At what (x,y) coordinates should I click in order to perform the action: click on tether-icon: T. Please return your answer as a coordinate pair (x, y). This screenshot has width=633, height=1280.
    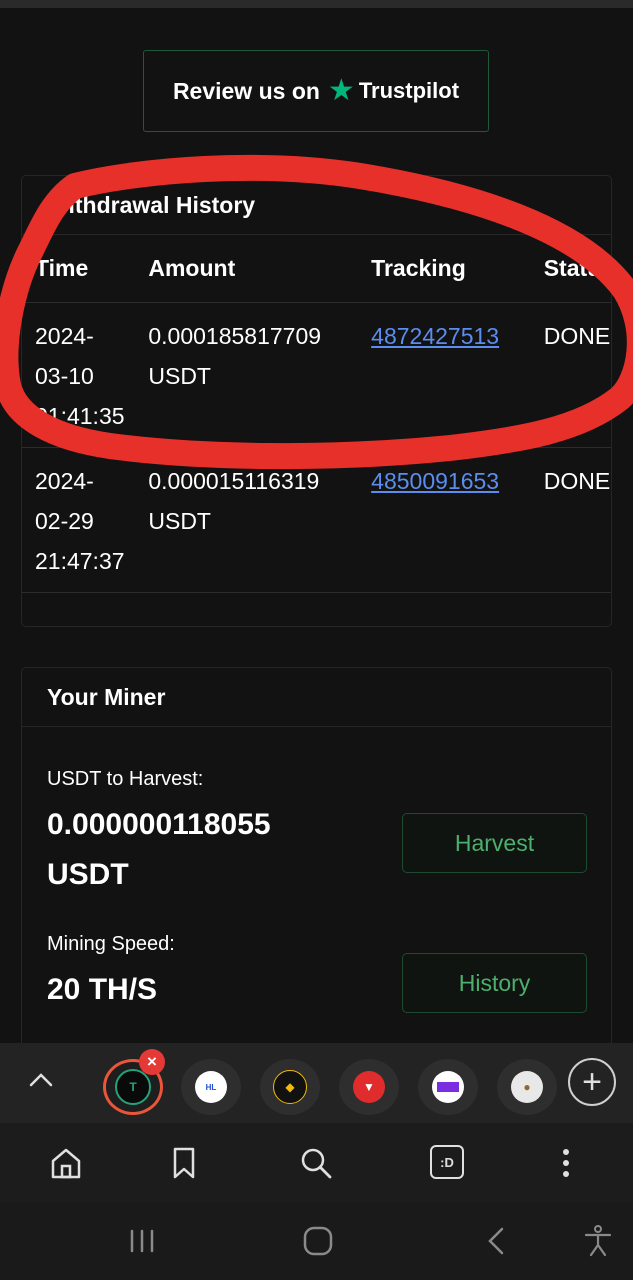
    Looking at the image, I should click on (133, 1087).